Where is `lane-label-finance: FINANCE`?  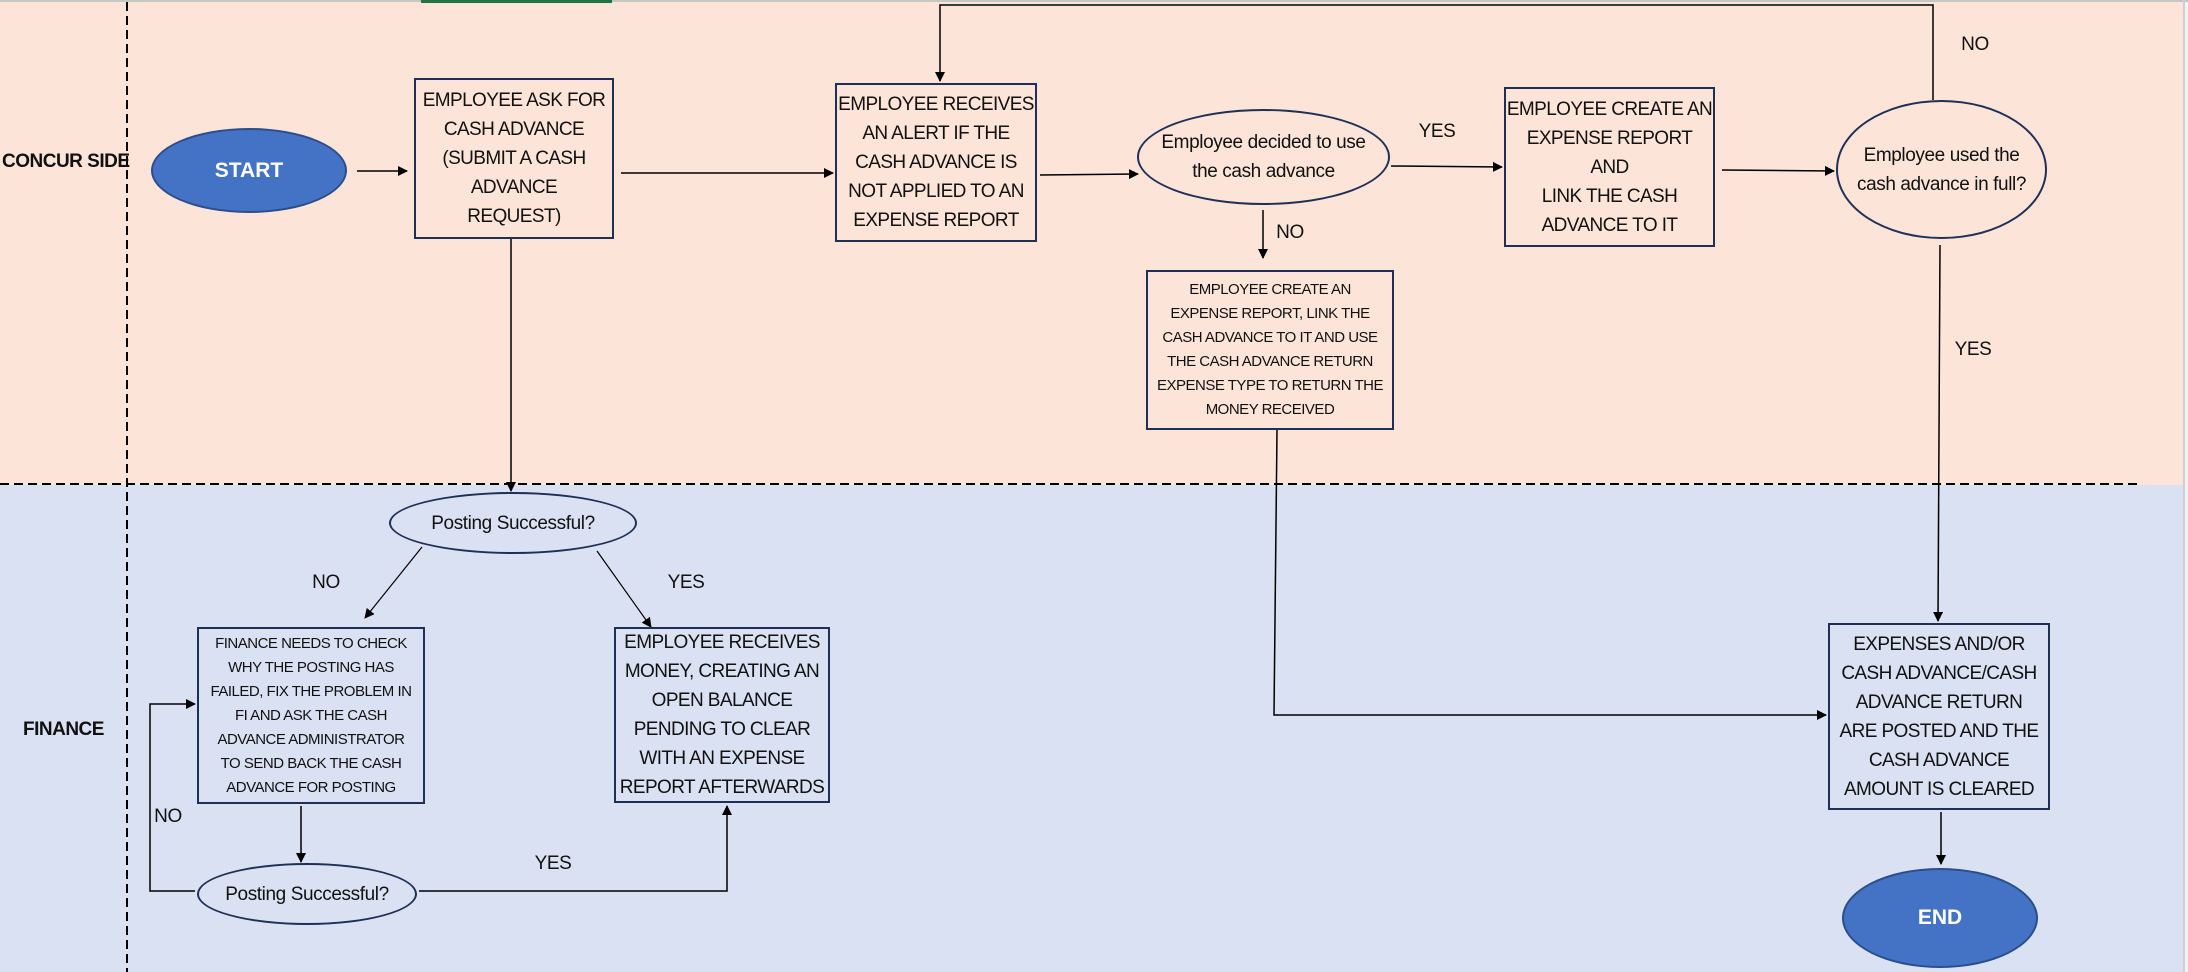 lane-label-finance: FINANCE is located at coordinates (63, 729).